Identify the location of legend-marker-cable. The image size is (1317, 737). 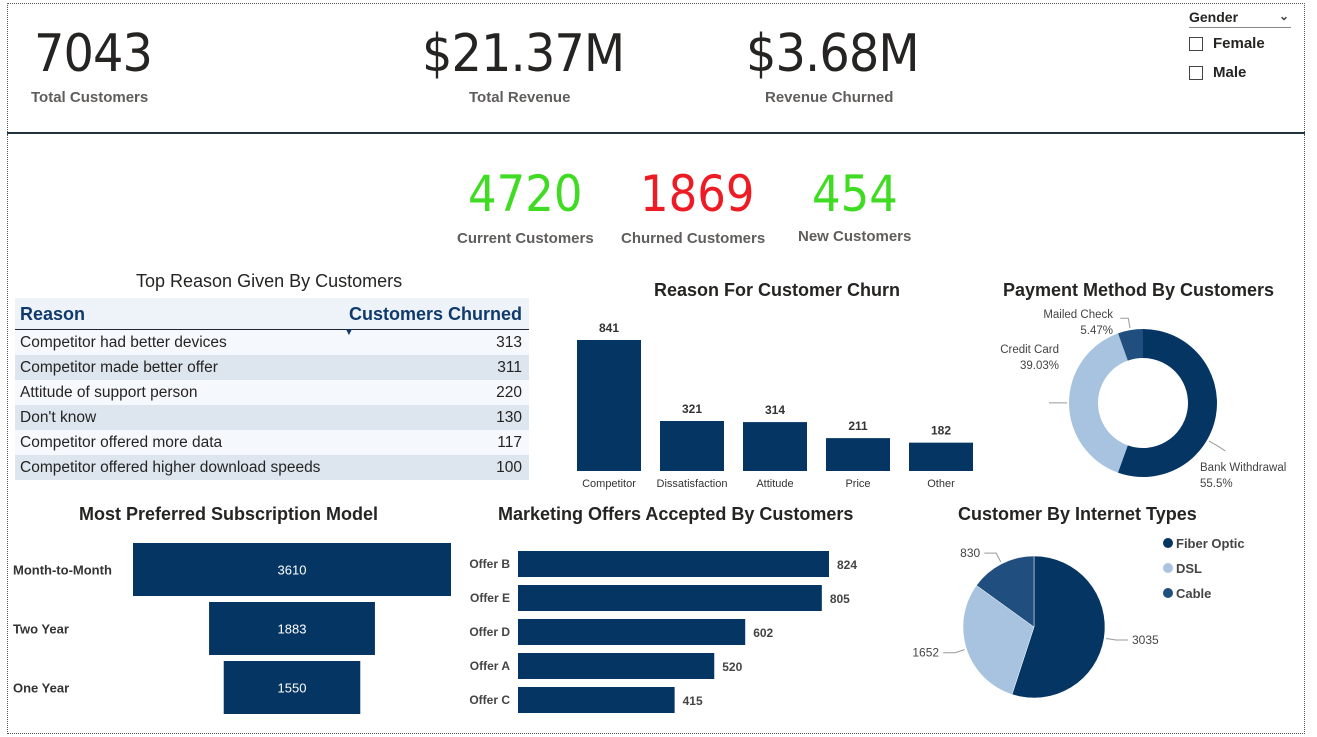
(1168, 593).